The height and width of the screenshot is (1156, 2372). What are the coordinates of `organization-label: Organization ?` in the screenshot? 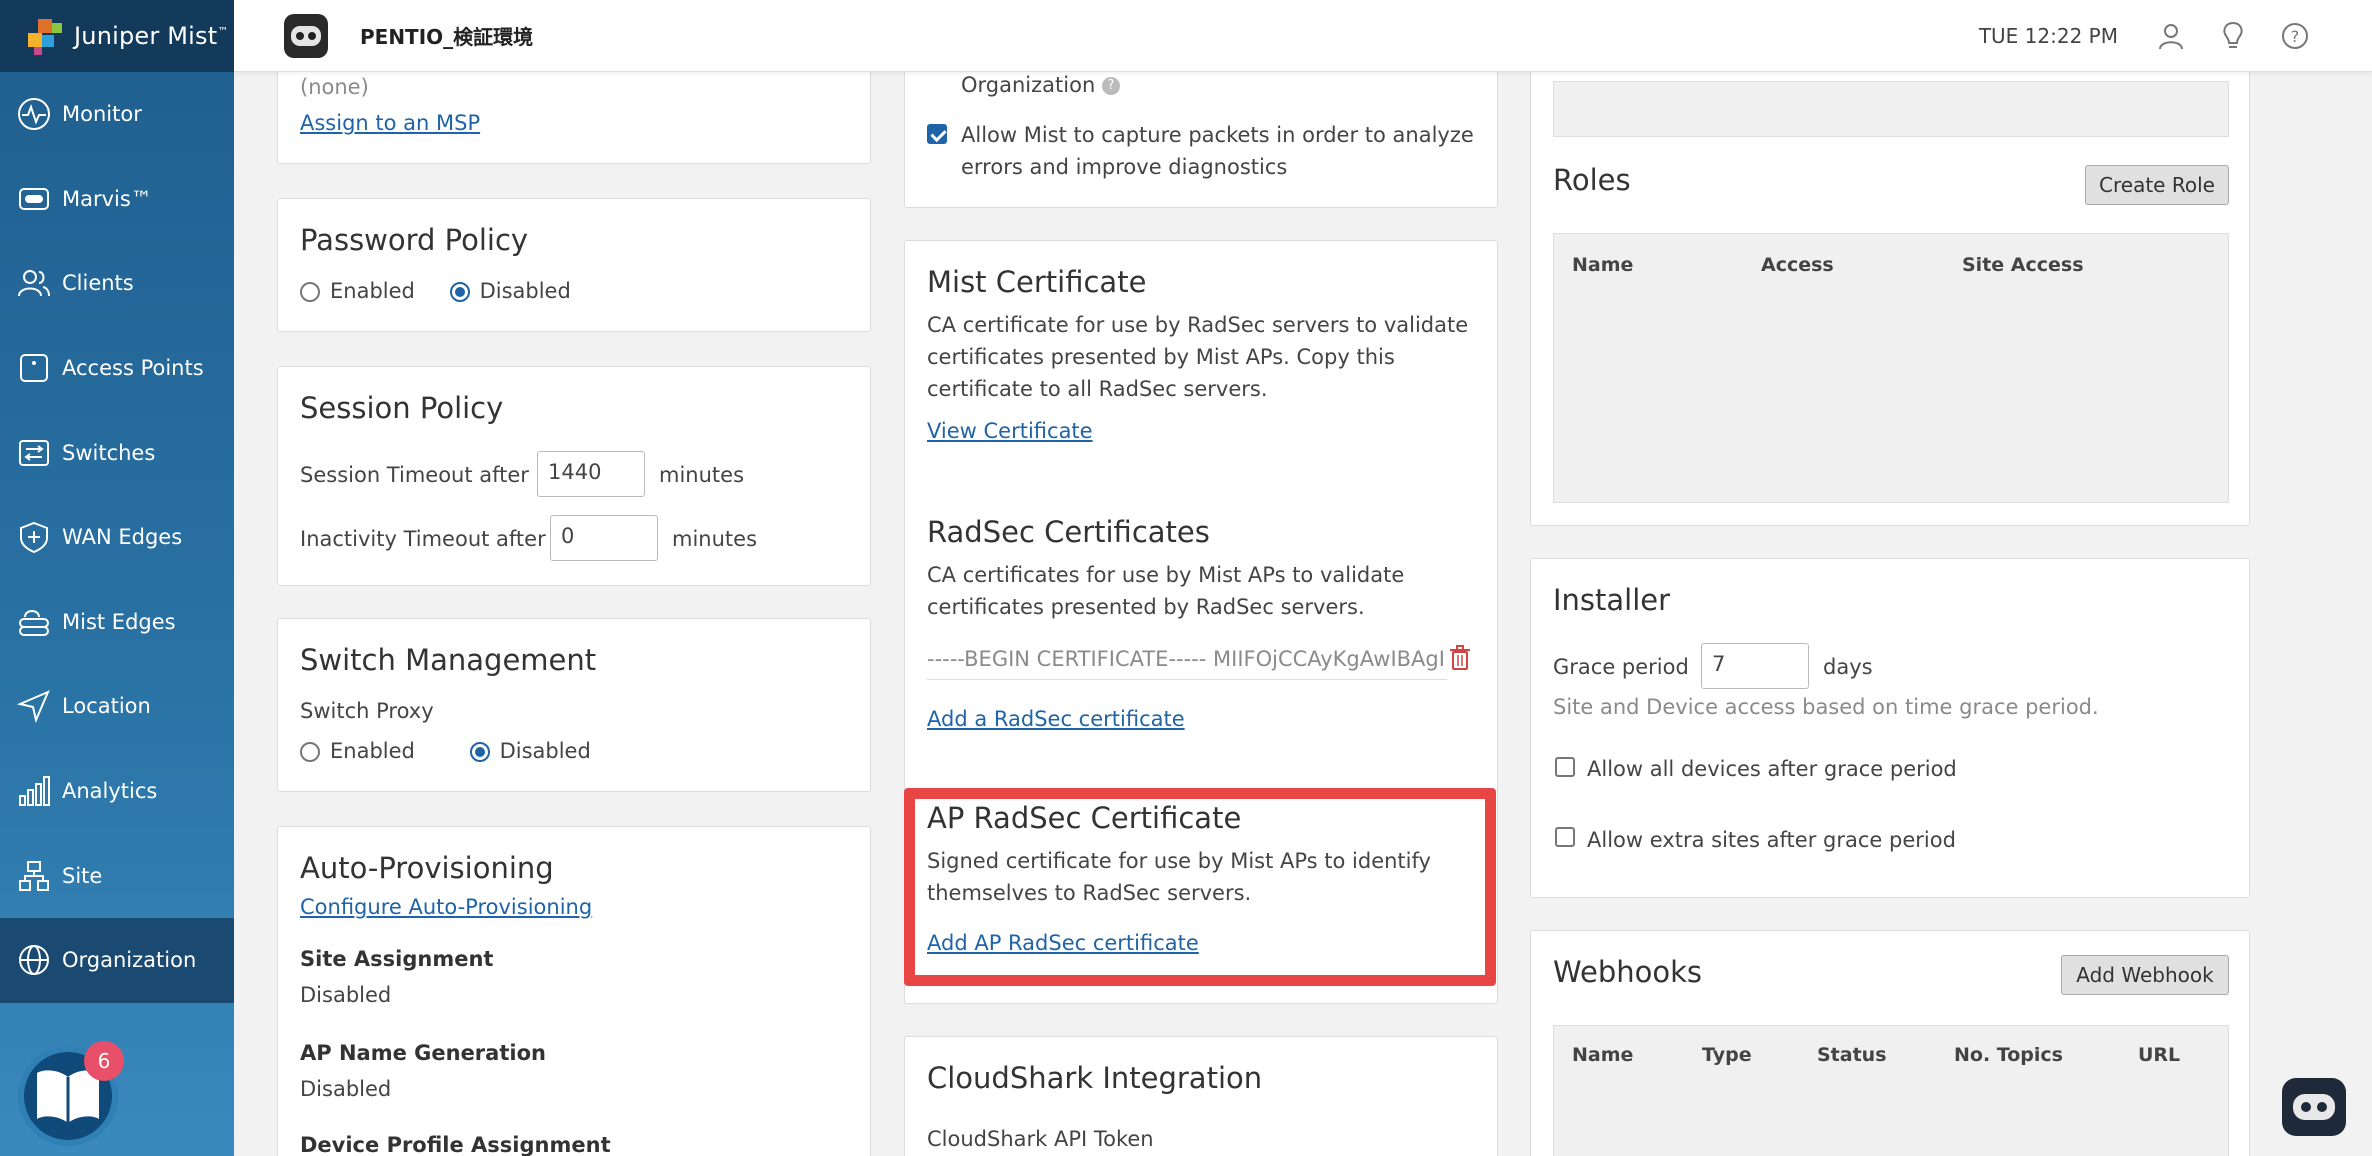 It's located at (1040, 85).